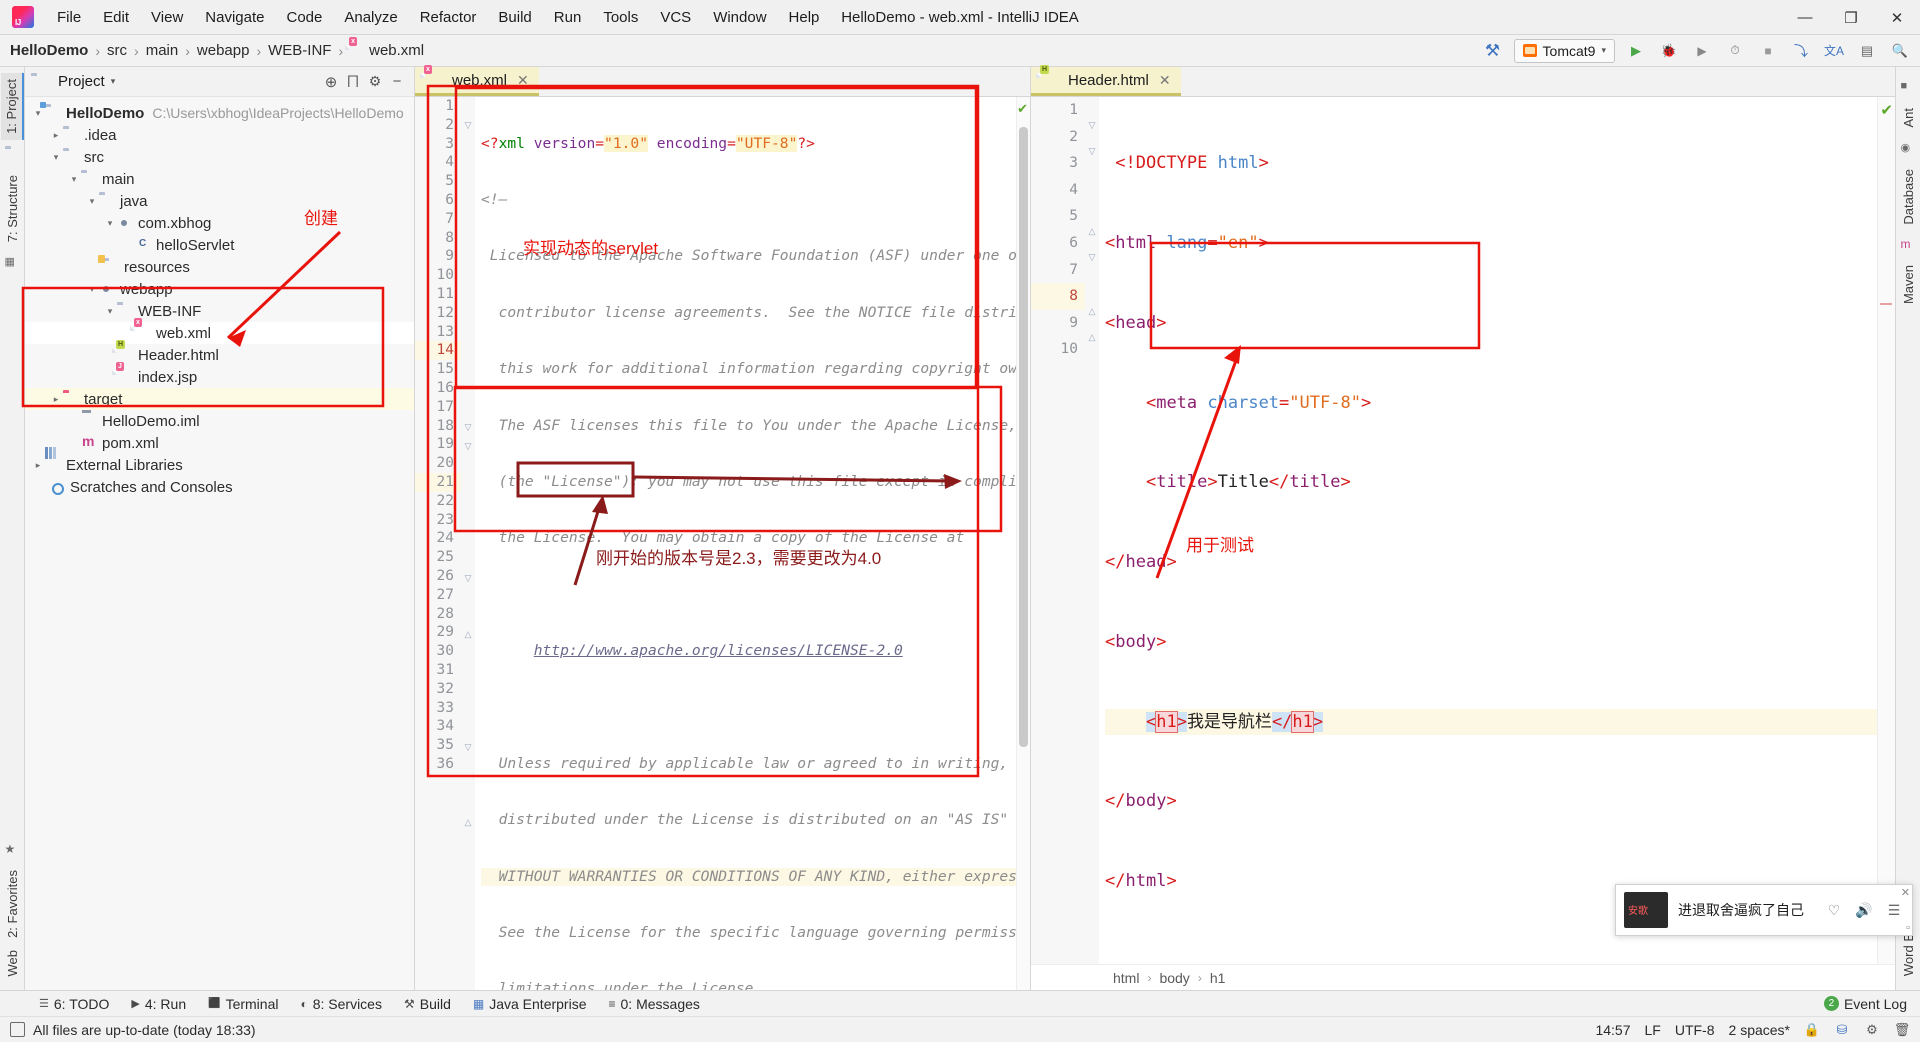 This screenshot has width=1920, height=1042. I want to click on tree-item-idea: ▸ .idea, so click(219, 135).